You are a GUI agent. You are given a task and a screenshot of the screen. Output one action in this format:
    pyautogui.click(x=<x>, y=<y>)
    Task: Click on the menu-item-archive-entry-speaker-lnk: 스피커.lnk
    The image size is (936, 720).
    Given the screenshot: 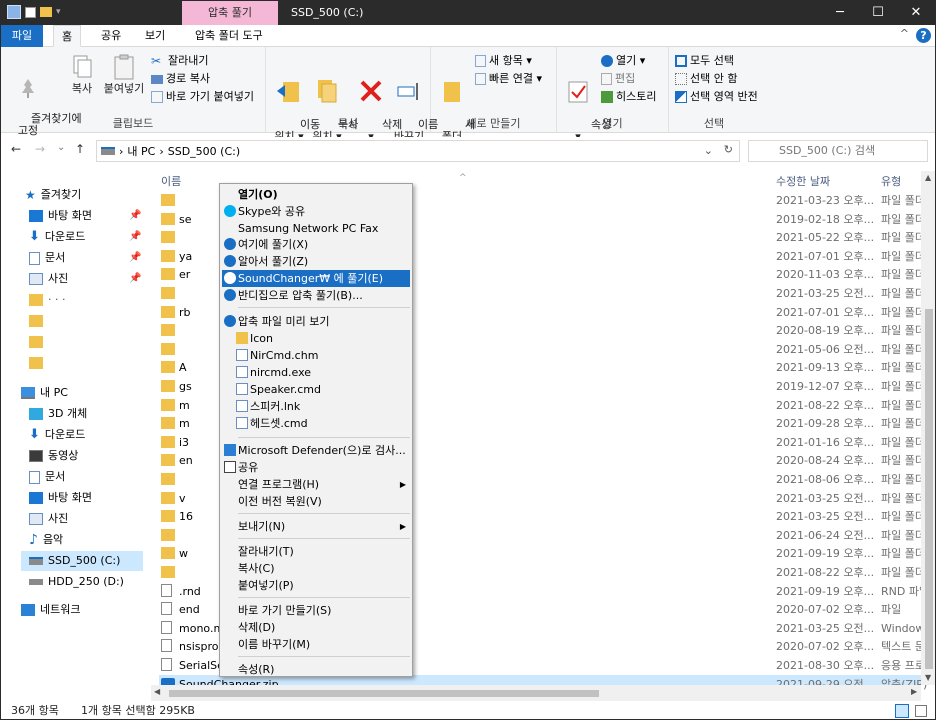 What is the action you would take?
    pyautogui.click(x=316, y=406)
    